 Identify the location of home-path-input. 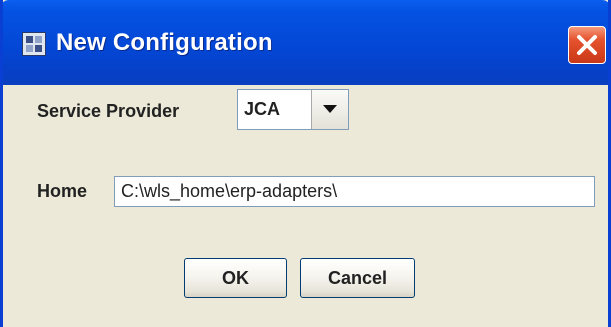
(354, 191).